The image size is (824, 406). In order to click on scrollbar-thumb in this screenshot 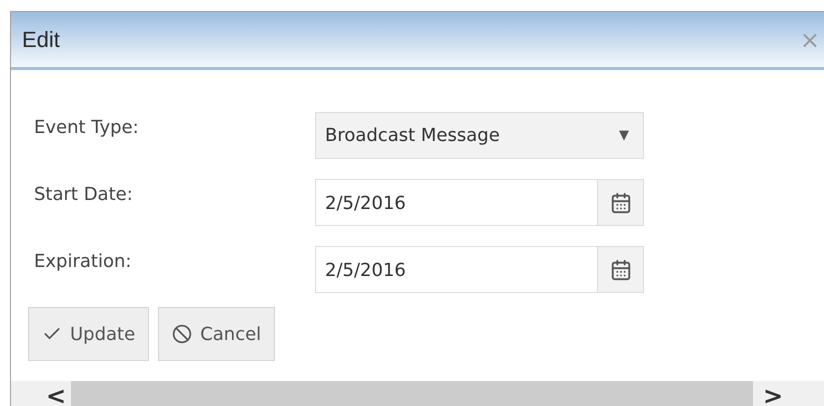, I will do `click(412, 393)`.